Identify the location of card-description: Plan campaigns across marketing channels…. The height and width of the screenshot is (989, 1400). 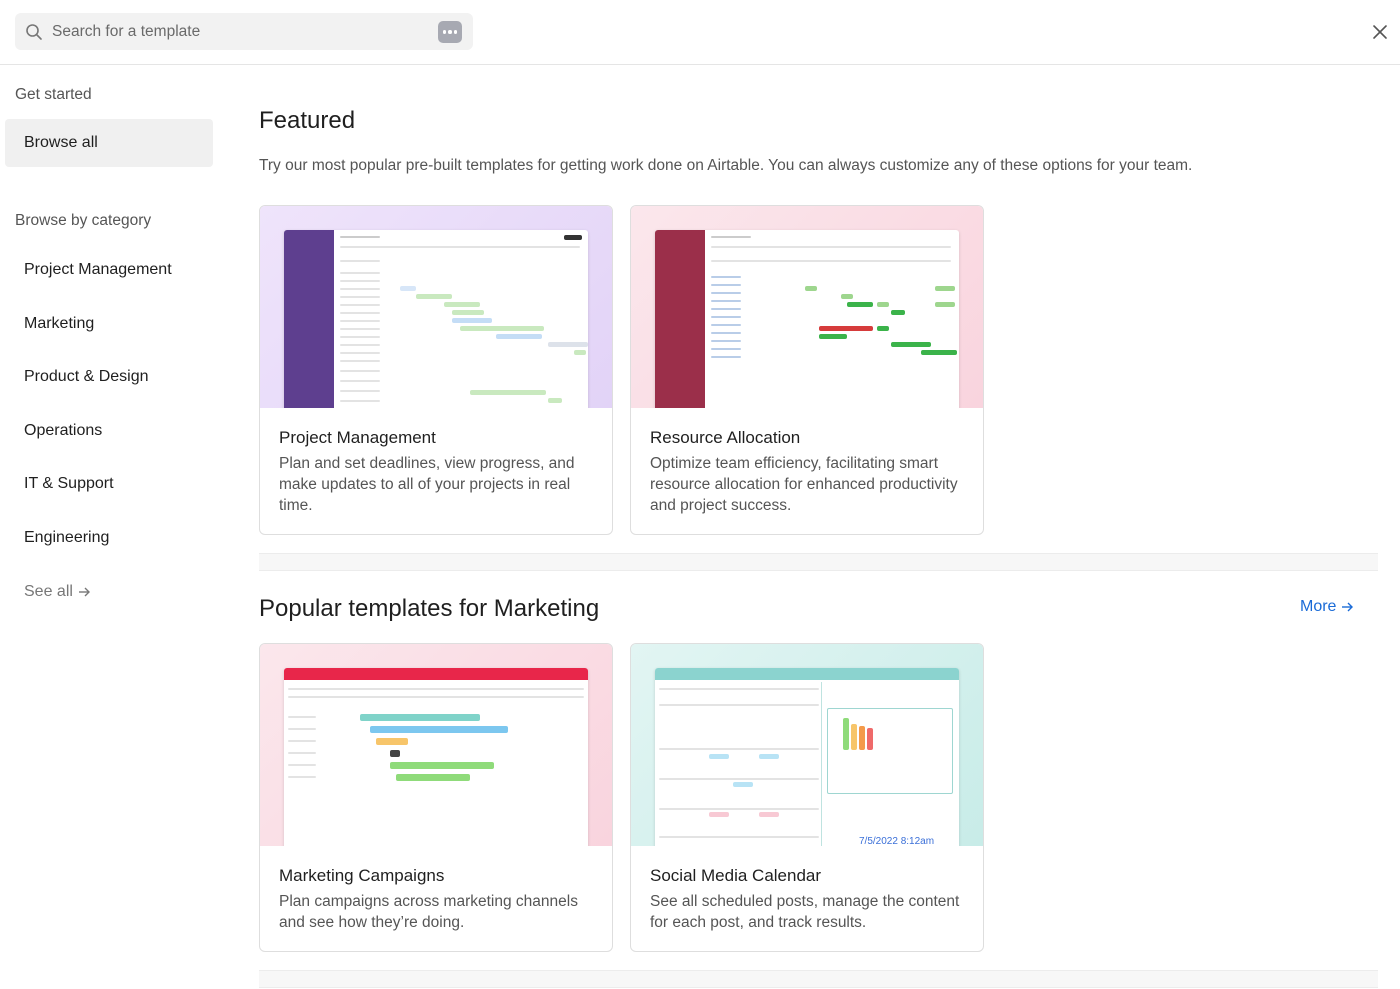
(428, 912).